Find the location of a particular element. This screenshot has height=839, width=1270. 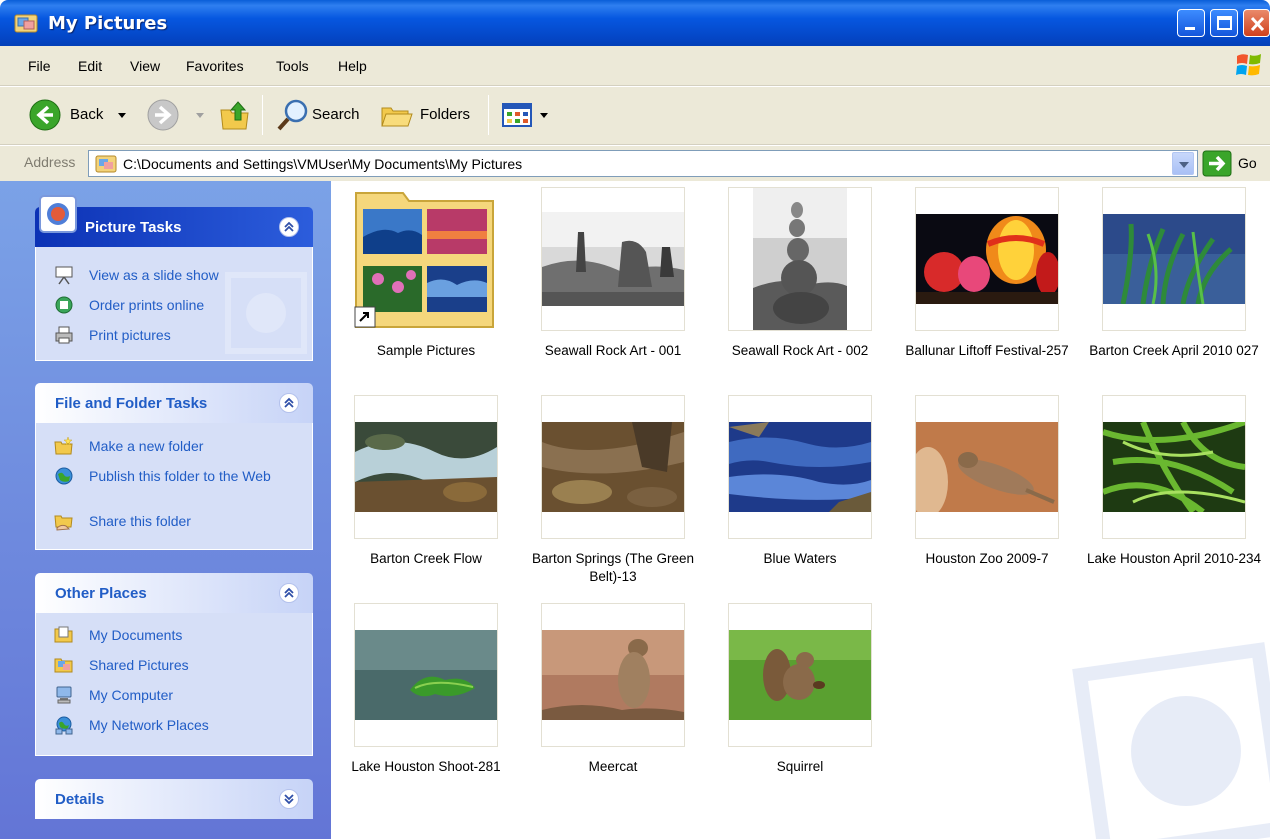

close-button is located at coordinates (1256, 23).